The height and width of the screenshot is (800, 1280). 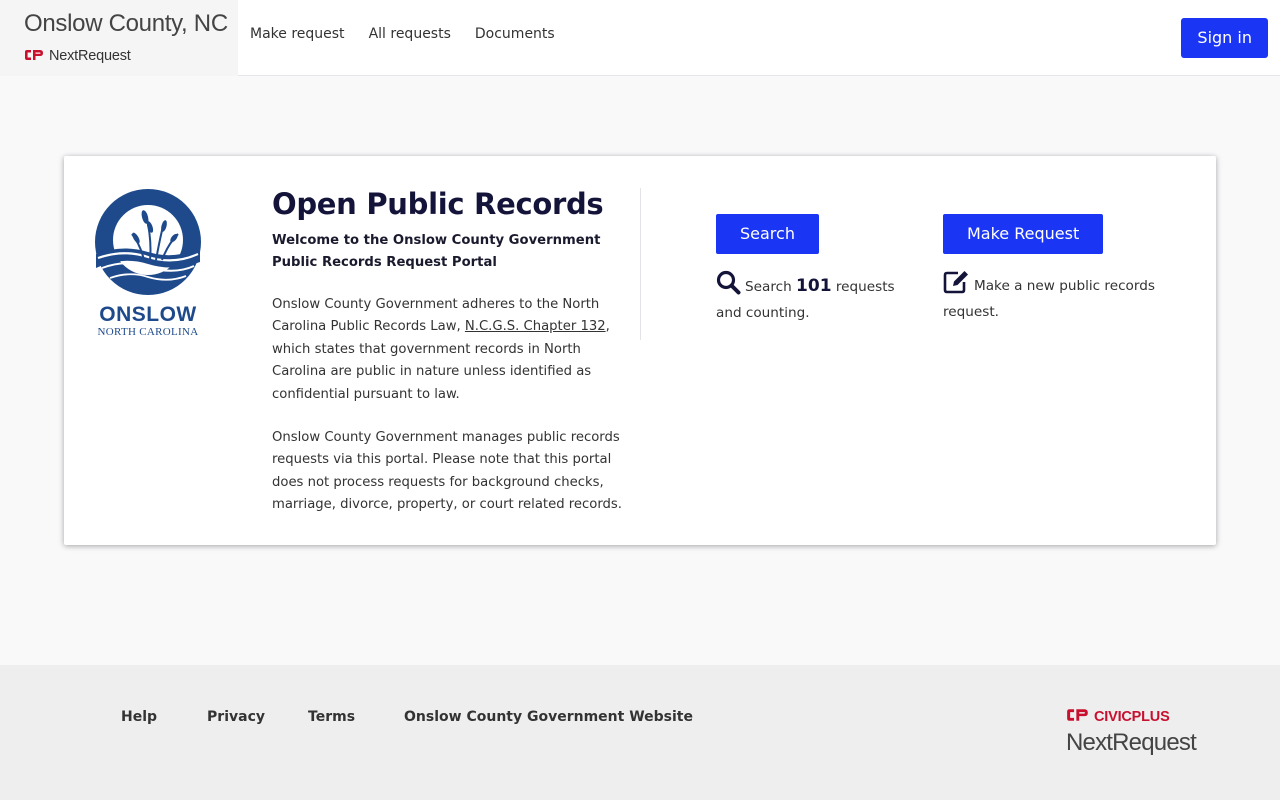 I want to click on civicplus-wordmark: CIVICPLUS, so click(x=1132, y=716).